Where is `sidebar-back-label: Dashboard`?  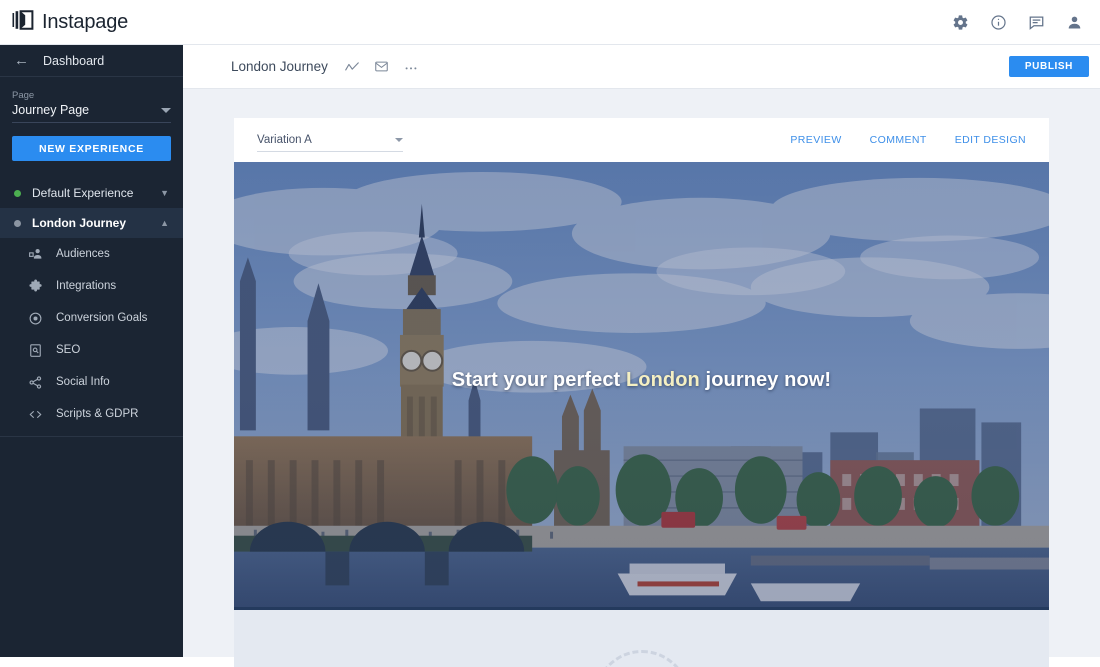
sidebar-back-label: Dashboard is located at coordinates (74, 60).